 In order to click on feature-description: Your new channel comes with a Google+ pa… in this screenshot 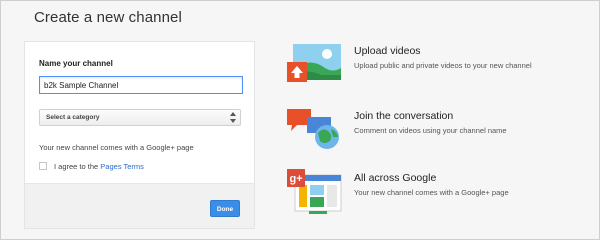, I will do `click(431, 192)`.